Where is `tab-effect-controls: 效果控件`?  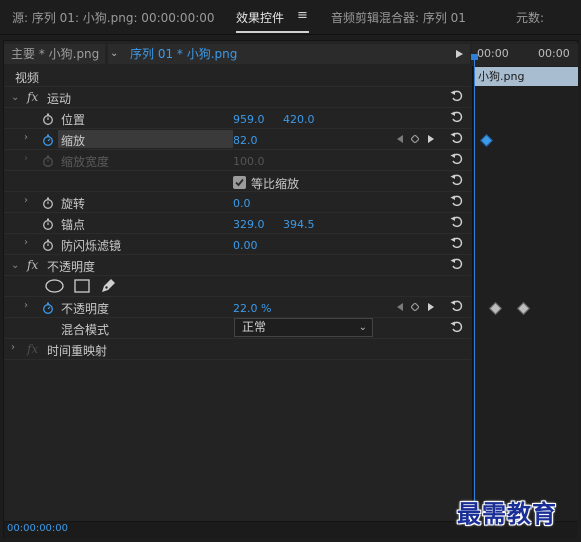
tab-effect-controls: 效果控件 is located at coordinates (260, 17).